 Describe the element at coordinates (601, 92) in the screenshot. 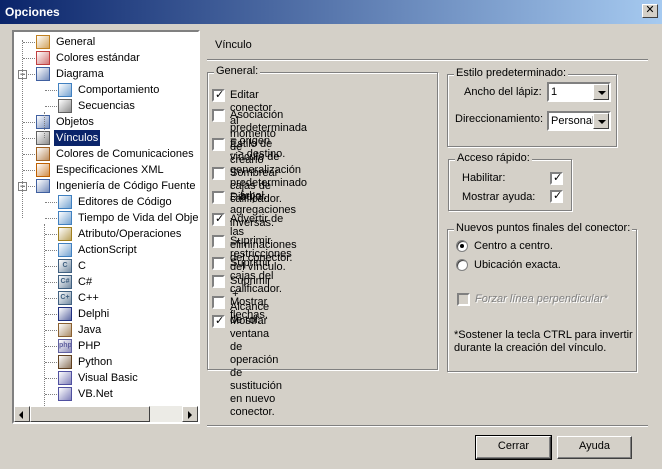

I see `pen-width-dropdown-button` at that location.